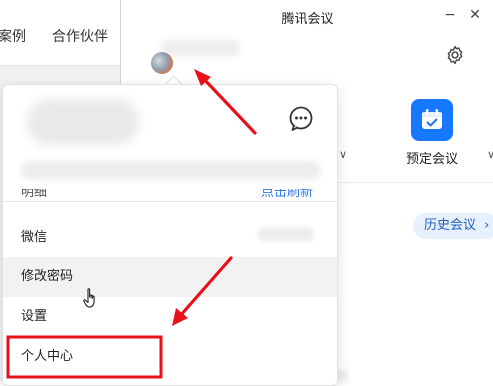 The image size is (493, 386). What do you see at coordinates (170, 357) in the screenshot?
I see `menu-item-personal-center: 个人中心` at bounding box center [170, 357].